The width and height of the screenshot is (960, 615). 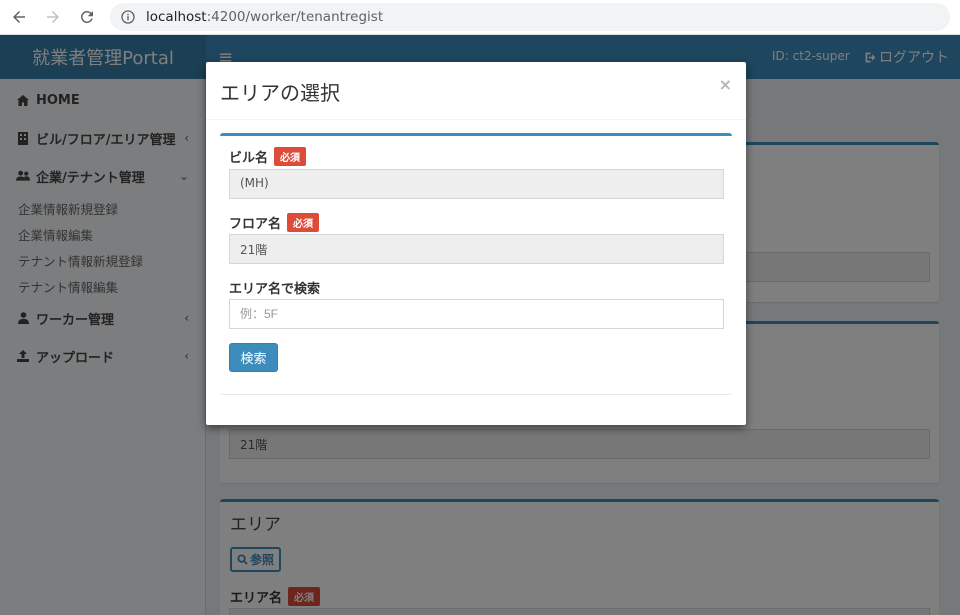 What do you see at coordinates (530, 17) in the screenshot?
I see `address-bar: localhost:4200/worker/tenantregist` at bounding box center [530, 17].